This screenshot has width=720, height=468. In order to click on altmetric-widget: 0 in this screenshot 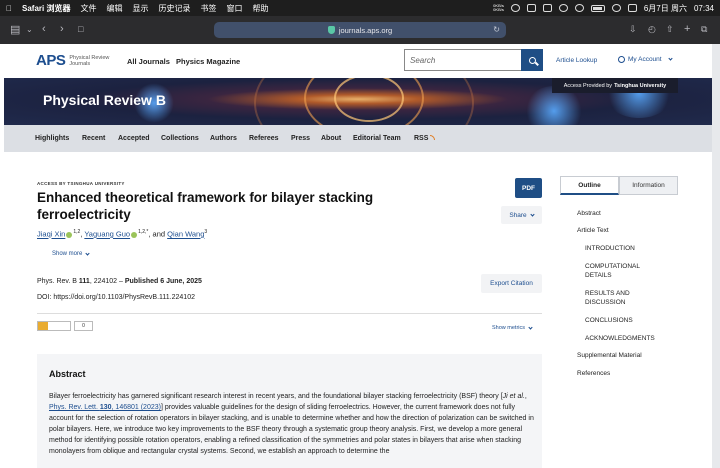, I will do `click(65, 326)`.